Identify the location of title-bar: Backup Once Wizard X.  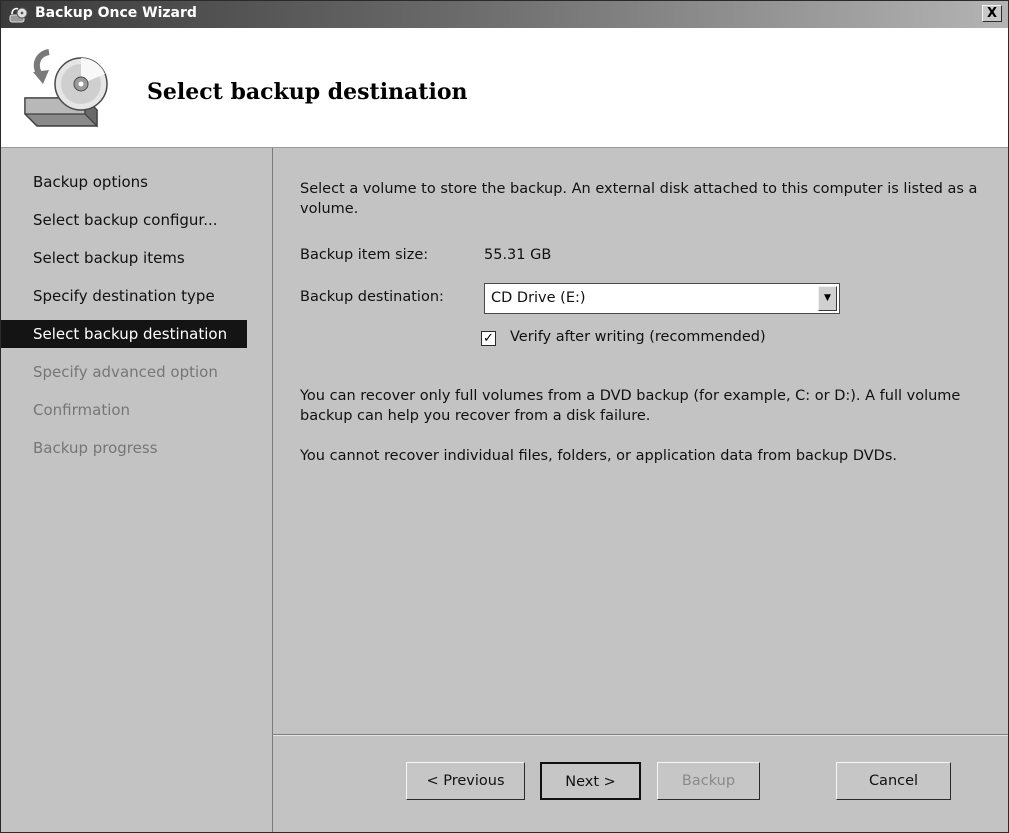
(504, 14).